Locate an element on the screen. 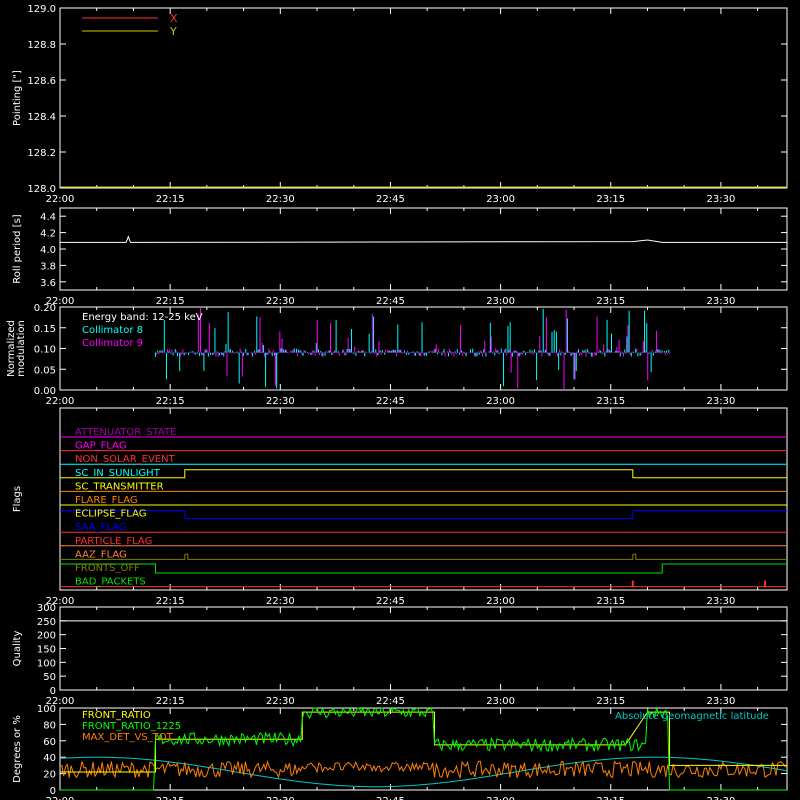 This screenshot has height=800, width=800. modulation-bars is located at coordinates (412, 348).